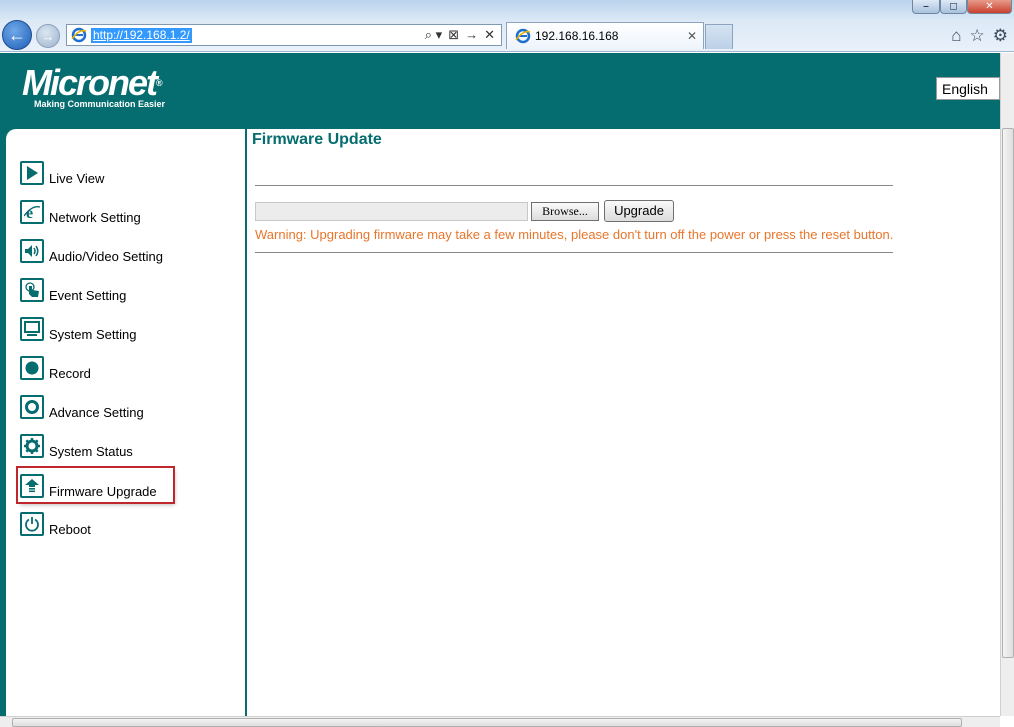  What do you see at coordinates (463, 35) in the screenshot?
I see `address-tools: ⌕ ▾ ⊠ → ✕` at bounding box center [463, 35].